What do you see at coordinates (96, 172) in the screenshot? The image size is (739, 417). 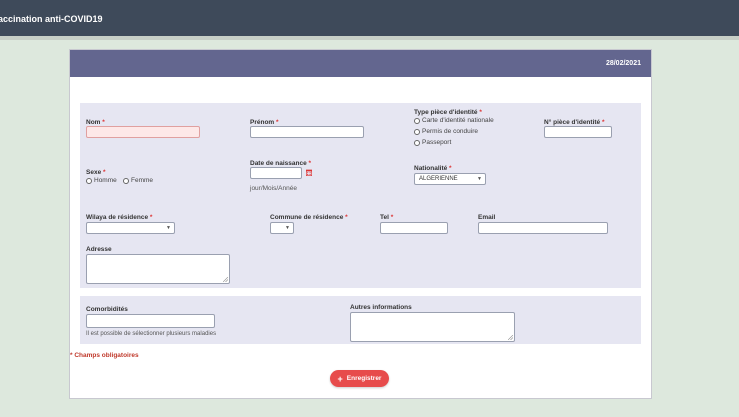 I see `sexe-label: Sexe *` at bounding box center [96, 172].